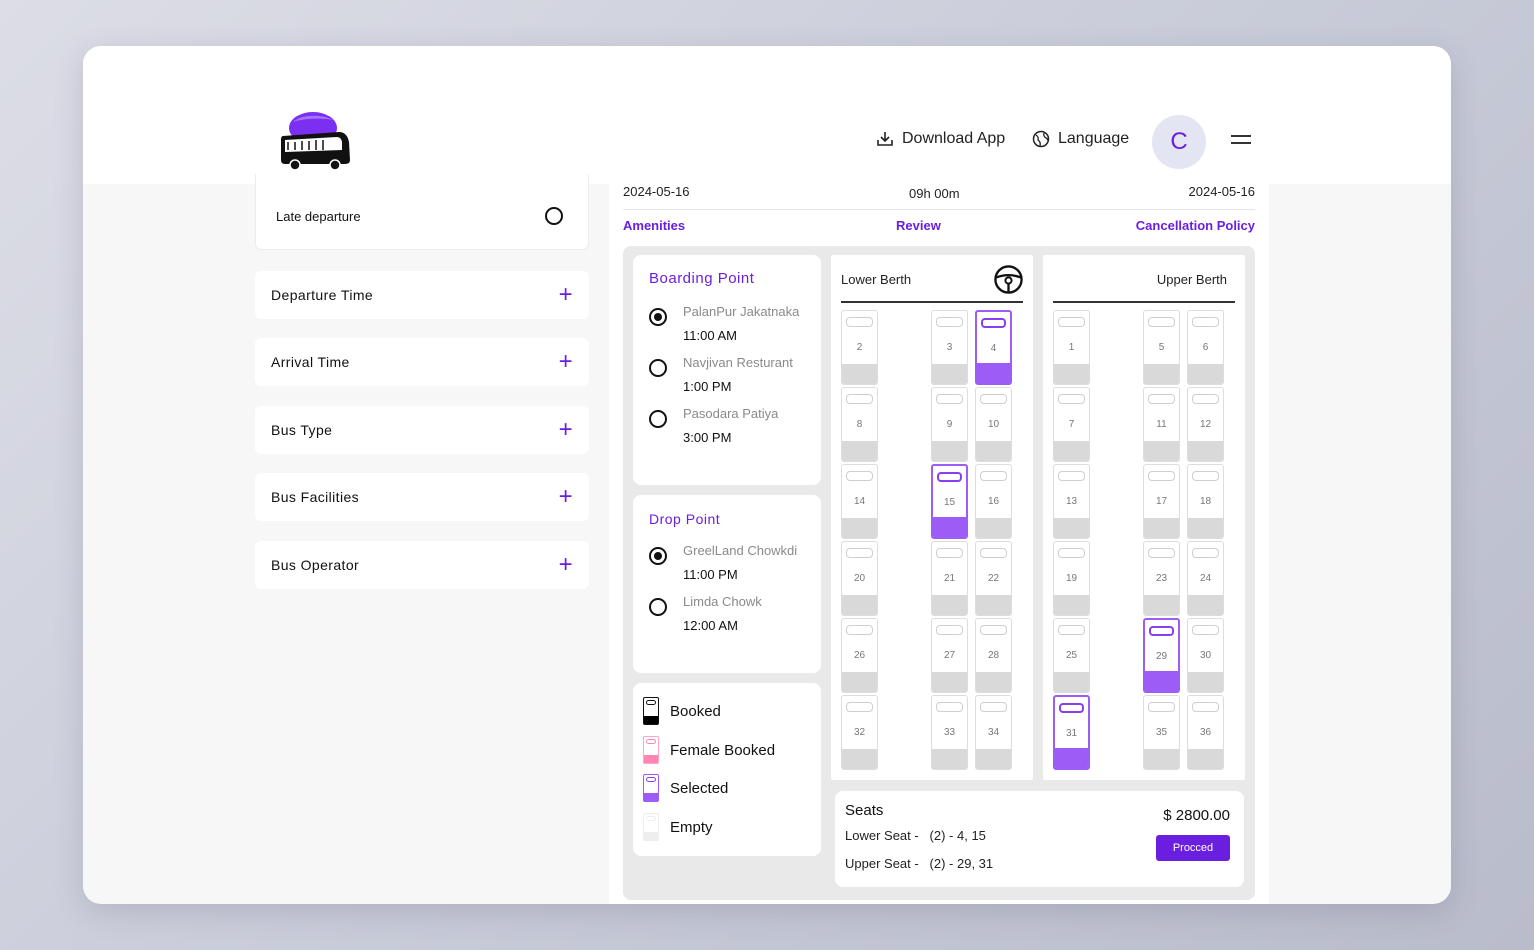 The height and width of the screenshot is (950, 1534). I want to click on upper-seat-summary: Upper Seat - (2) - 29, 31, so click(919, 863).